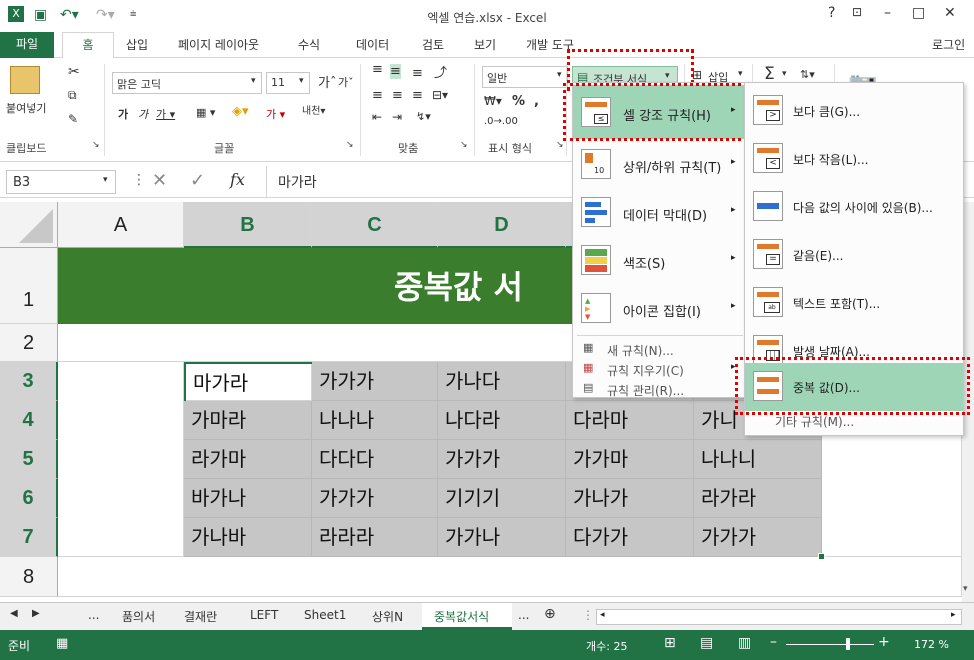 The width and height of the screenshot is (974, 660). What do you see at coordinates (485, 44) in the screenshot?
I see `tab-view: 보기` at bounding box center [485, 44].